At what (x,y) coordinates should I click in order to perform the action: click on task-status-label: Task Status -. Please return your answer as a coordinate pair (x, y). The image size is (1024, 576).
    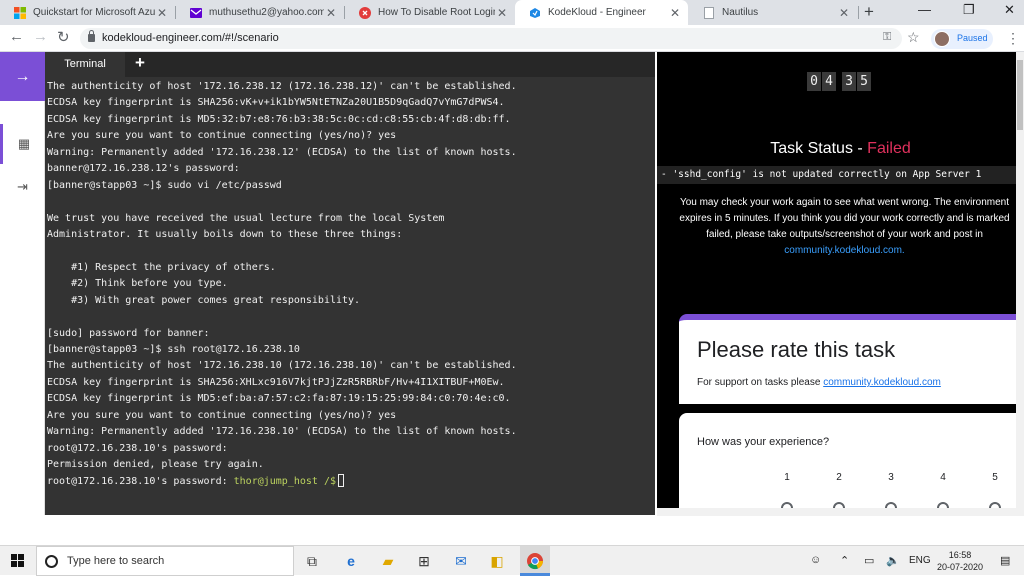
    Looking at the image, I should click on (819, 148).